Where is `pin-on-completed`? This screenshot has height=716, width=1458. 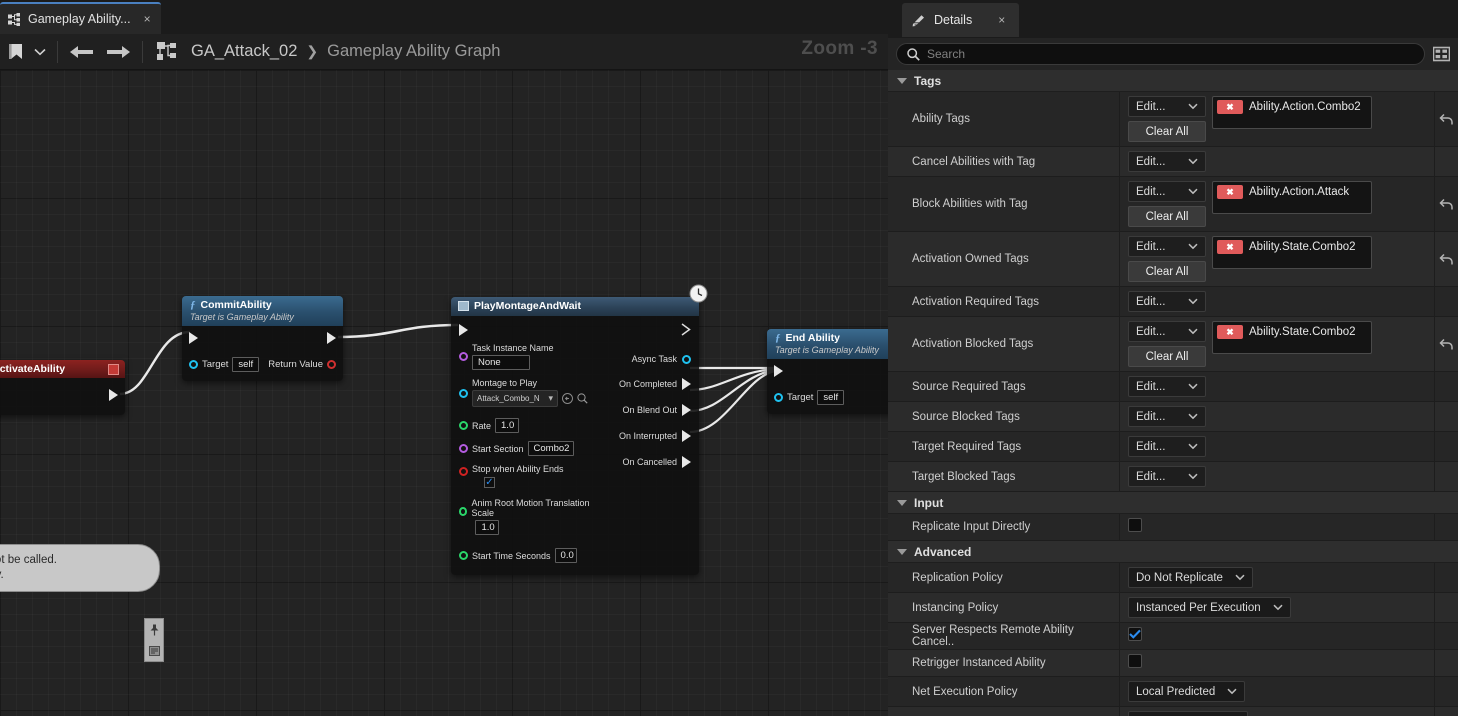 pin-on-completed is located at coordinates (686, 384).